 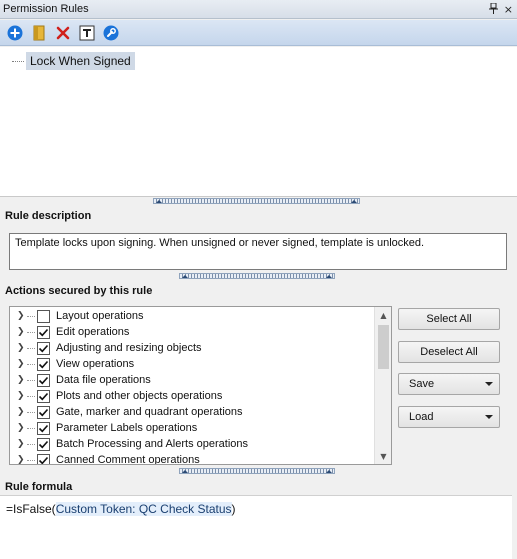 What do you see at coordinates (95, 364) in the screenshot?
I see `action-label: View operations` at bounding box center [95, 364].